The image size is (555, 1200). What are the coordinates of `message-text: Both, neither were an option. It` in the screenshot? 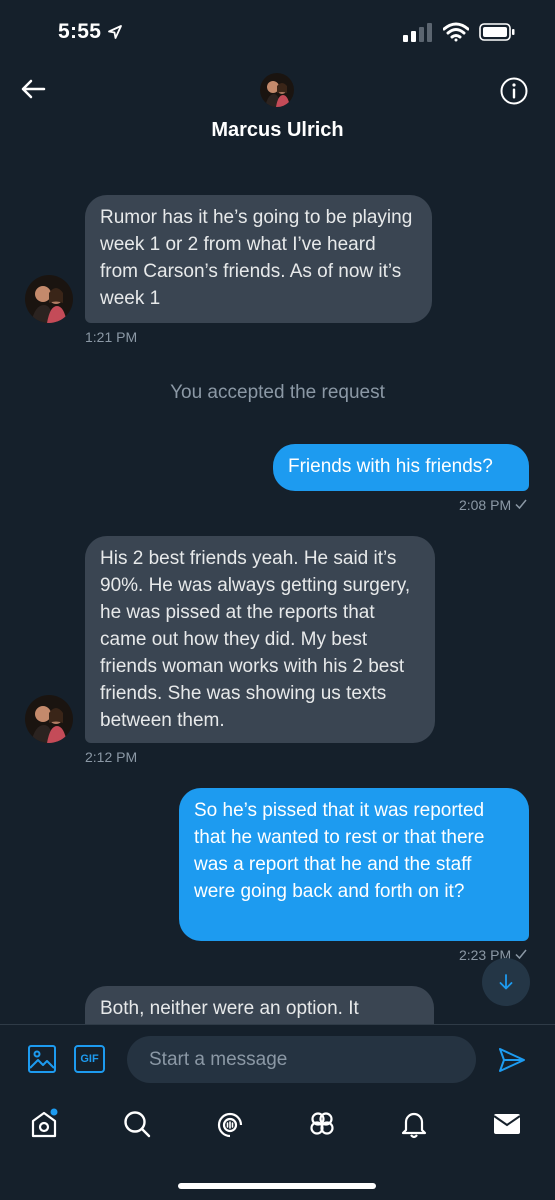 It's located at (229, 1008).